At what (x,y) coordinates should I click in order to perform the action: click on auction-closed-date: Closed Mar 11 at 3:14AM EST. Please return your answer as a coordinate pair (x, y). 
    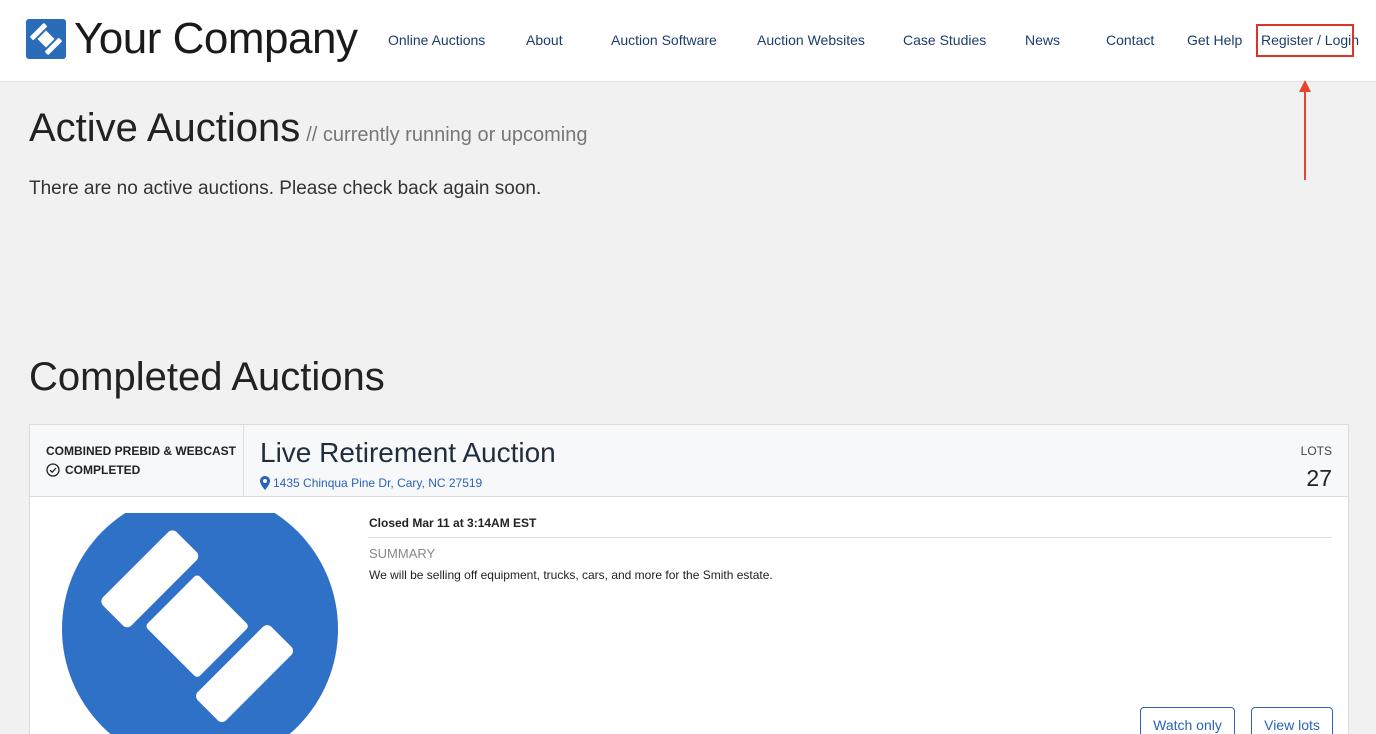
    Looking at the image, I should click on (453, 523).